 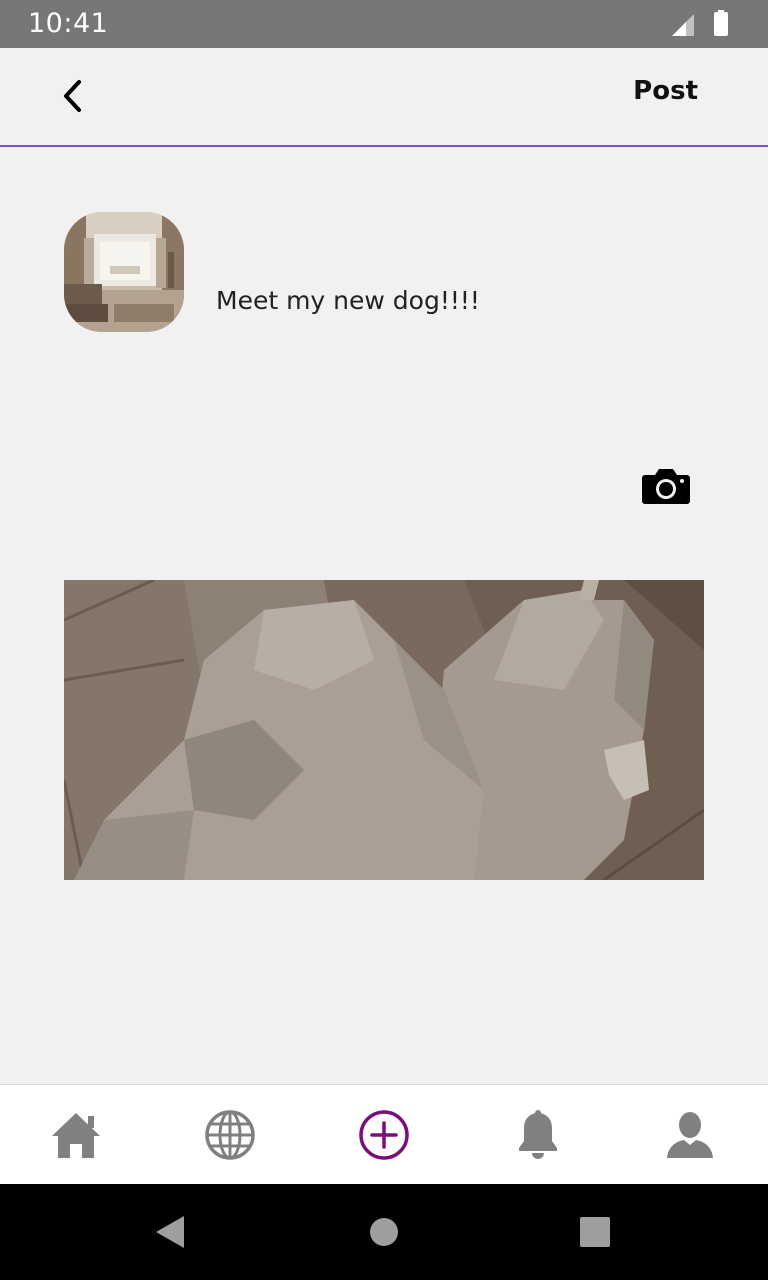 I want to click on nav-home, so click(x=76, y=1135).